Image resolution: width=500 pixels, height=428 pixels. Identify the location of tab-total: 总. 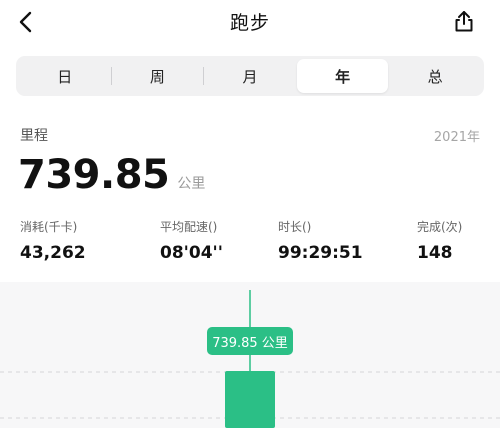
(435, 76).